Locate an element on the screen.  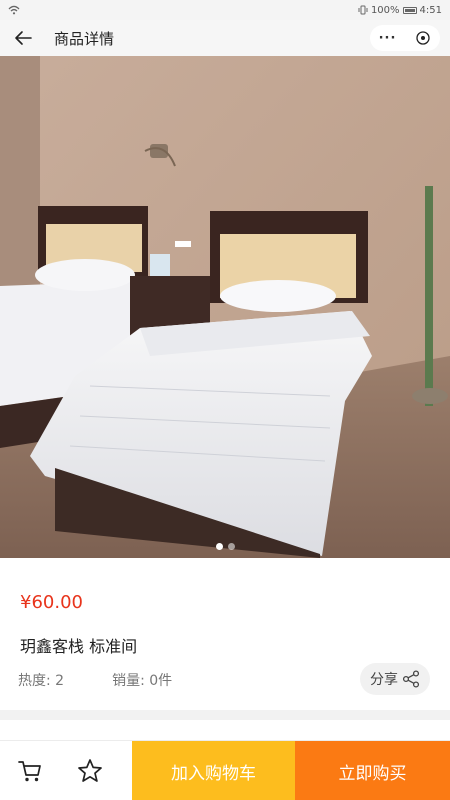
status-time: 4:51 is located at coordinates (430, 10).